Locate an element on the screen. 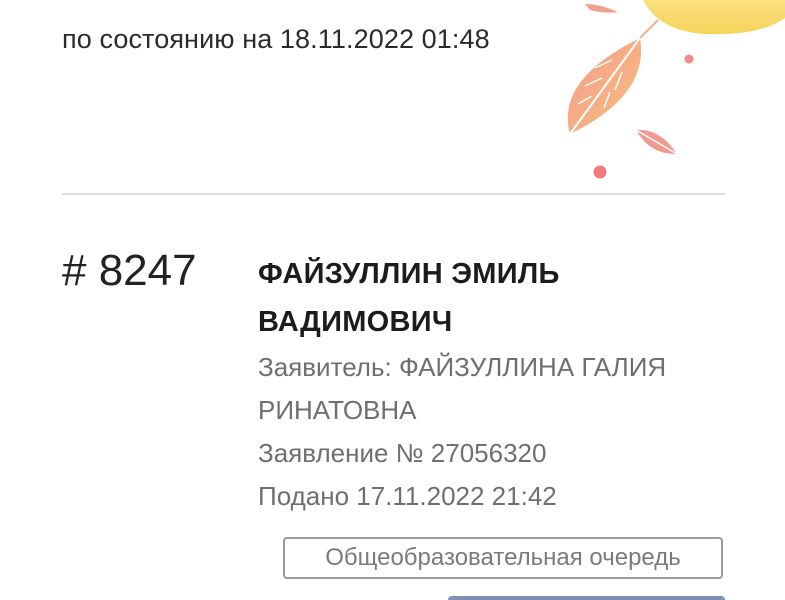 This screenshot has height=600, width=785. child-name-line-2: ВАДИМОВИЧ is located at coordinates (355, 322).